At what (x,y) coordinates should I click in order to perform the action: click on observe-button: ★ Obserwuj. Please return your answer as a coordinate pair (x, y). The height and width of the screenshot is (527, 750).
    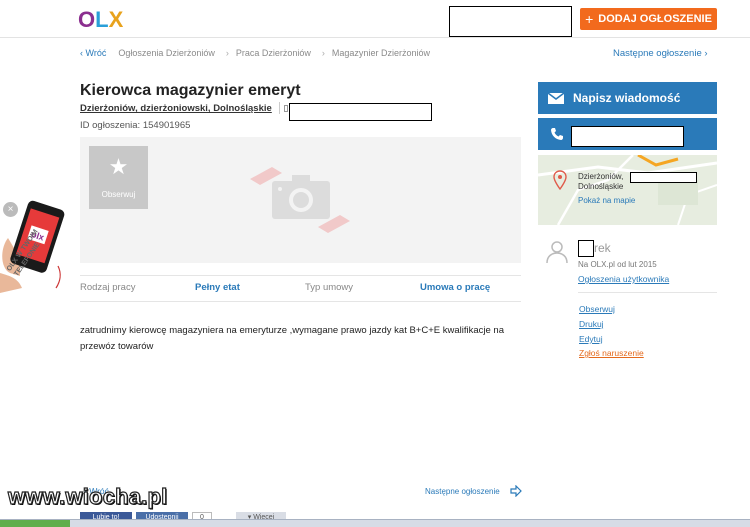
    Looking at the image, I should click on (118, 177).